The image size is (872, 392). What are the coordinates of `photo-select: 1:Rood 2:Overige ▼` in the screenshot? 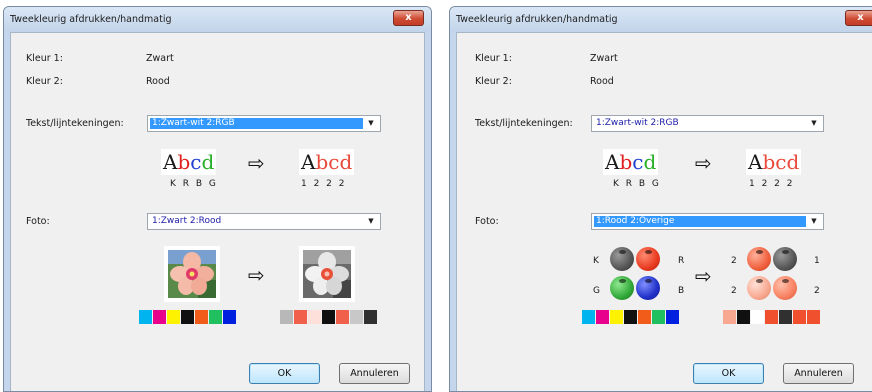 It's located at (707, 221).